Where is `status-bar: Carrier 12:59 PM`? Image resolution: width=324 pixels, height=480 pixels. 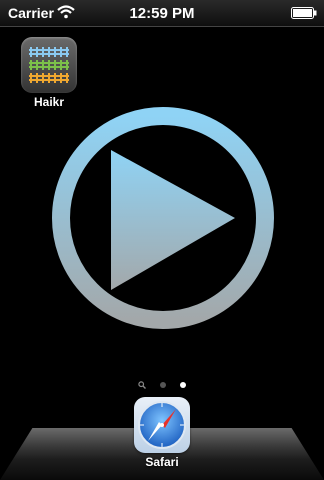
status-bar: Carrier 12:59 PM is located at coordinates (162, 13).